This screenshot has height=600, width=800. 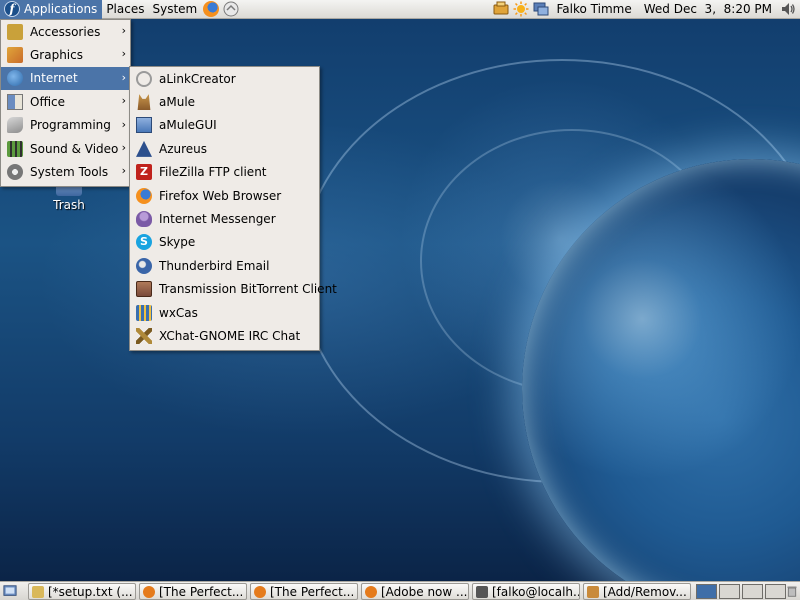 What do you see at coordinates (224, 312) in the screenshot?
I see `menu-item-wxcas: wxCas` at bounding box center [224, 312].